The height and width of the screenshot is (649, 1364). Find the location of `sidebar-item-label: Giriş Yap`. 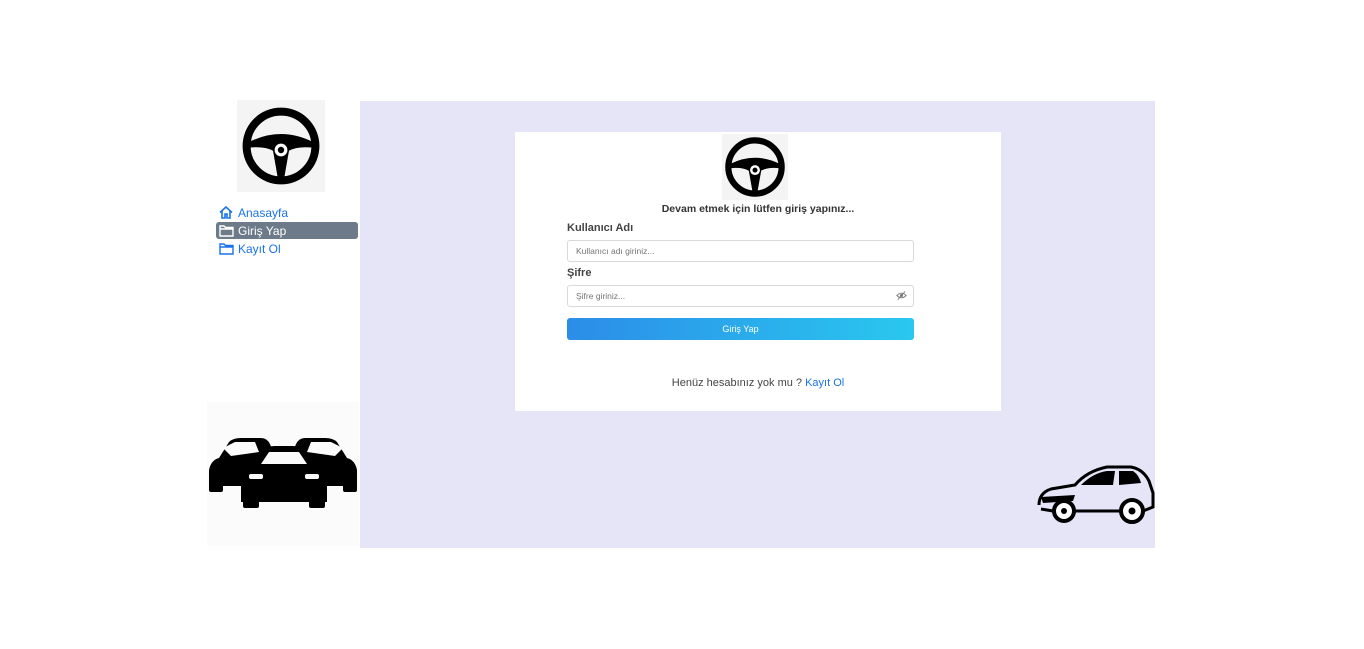

sidebar-item-label: Giriş Yap is located at coordinates (262, 230).